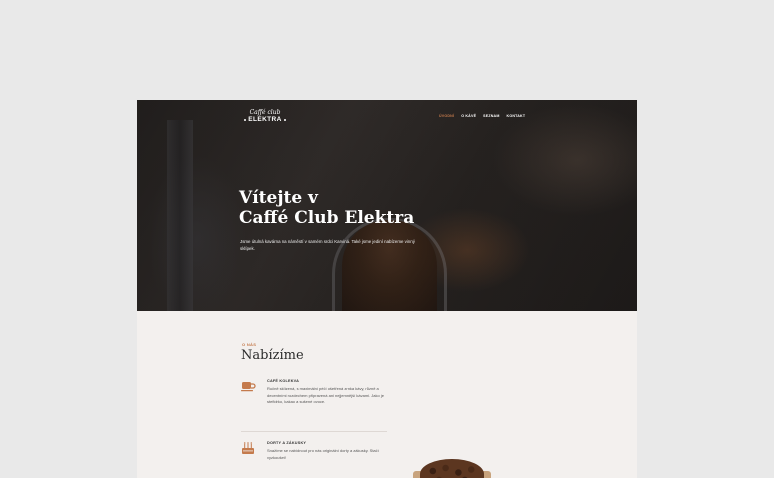 This screenshot has height=478, width=774. I want to click on logo-script-text: Caffé club, so click(265, 112).